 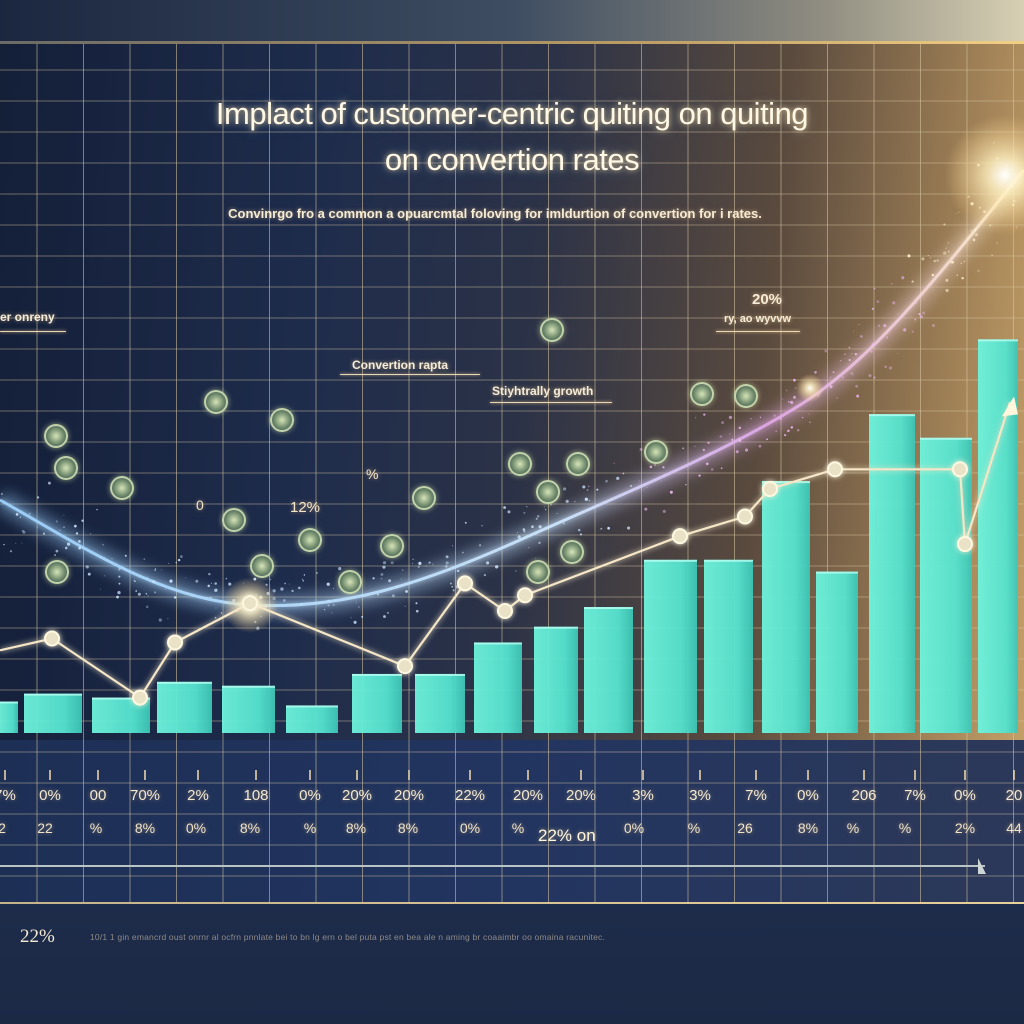 What do you see at coordinates (567, 835) in the screenshot?
I see `axis-center-label: 22% on` at bounding box center [567, 835].